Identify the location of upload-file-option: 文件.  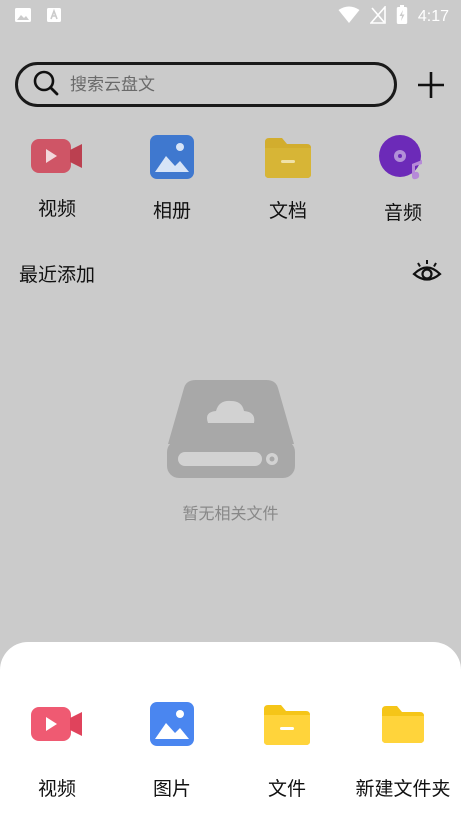
(287, 751).